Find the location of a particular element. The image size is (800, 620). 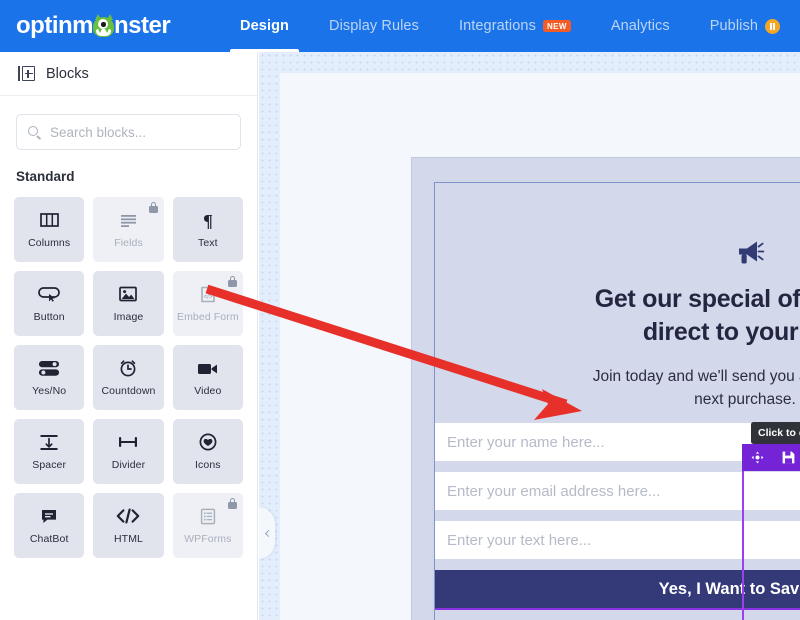

block-fields: Fields is located at coordinates (128, 229).